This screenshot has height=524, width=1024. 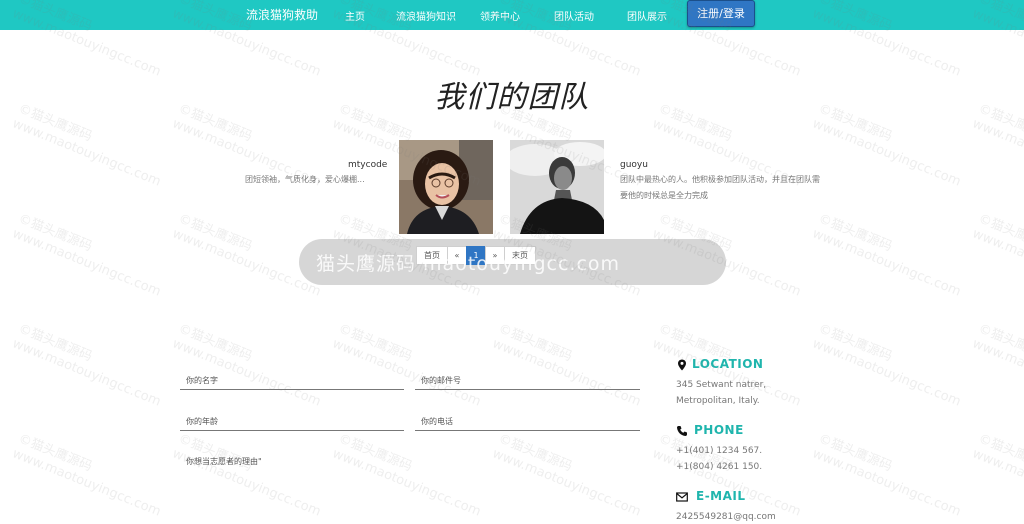 What do you see at coordinates (355, 15) in the screenshot?
I see `nav-link-home: 主页` at bounding box center [355, 15].